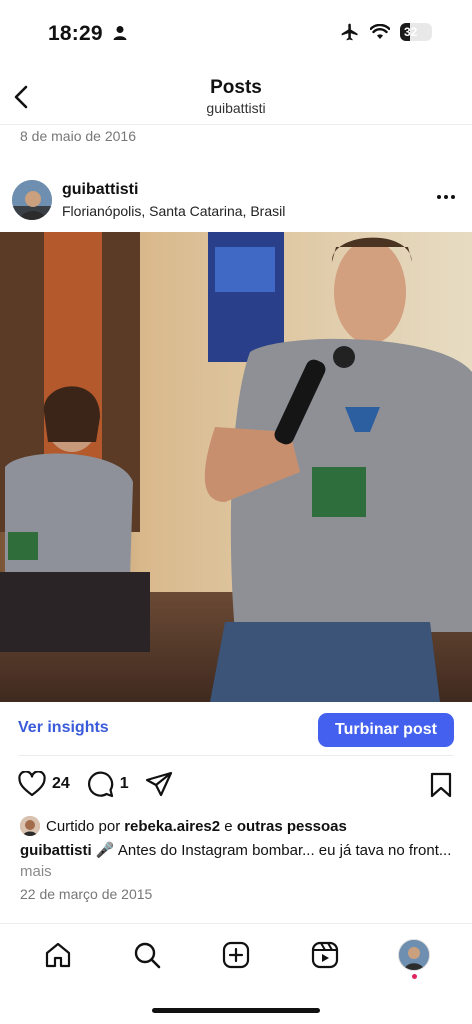 The width and height of the screenshot is (472, 1024). What do you see at coordinates (236, 1010) in the screenshot?
I see `home-indicator` at bounding box center [236, 1010].